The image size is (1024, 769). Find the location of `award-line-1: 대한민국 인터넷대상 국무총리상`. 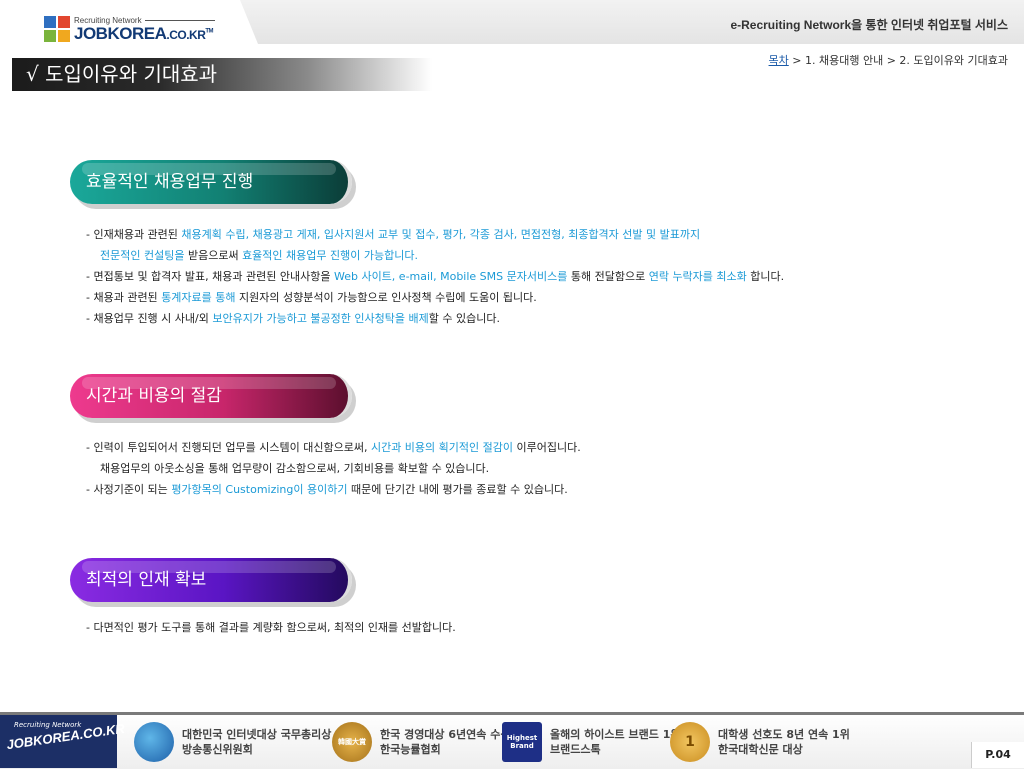

award-line-1: 대한민국 인터넷대상 국무총리상 is located at coordinates (257, 734).